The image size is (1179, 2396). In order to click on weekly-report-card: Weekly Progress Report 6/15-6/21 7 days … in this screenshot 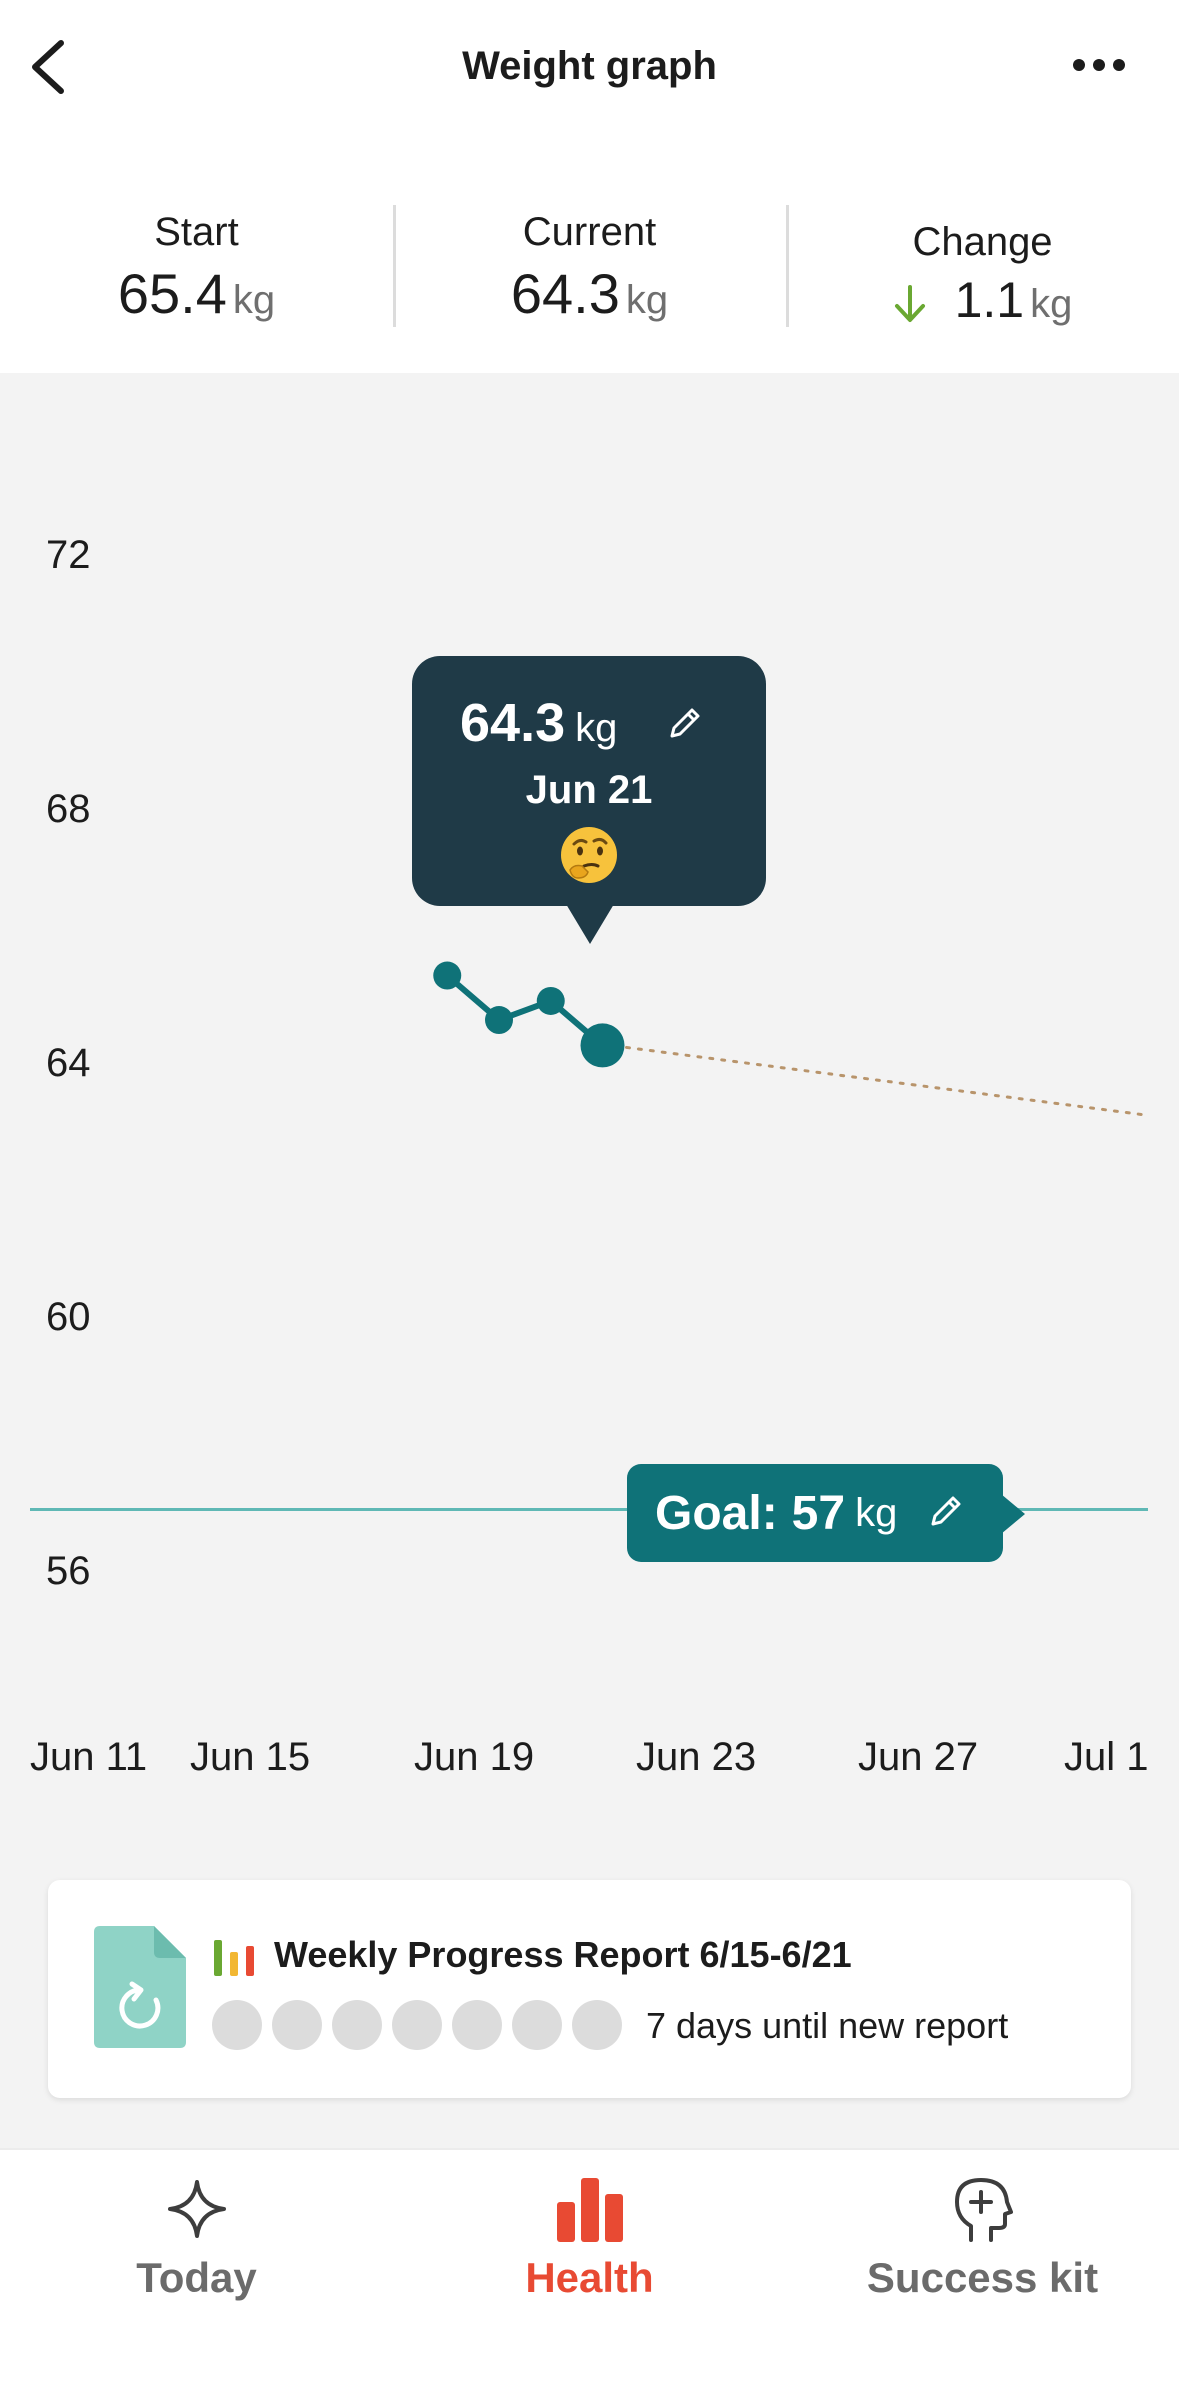, I will do `click(589, 1989)`.